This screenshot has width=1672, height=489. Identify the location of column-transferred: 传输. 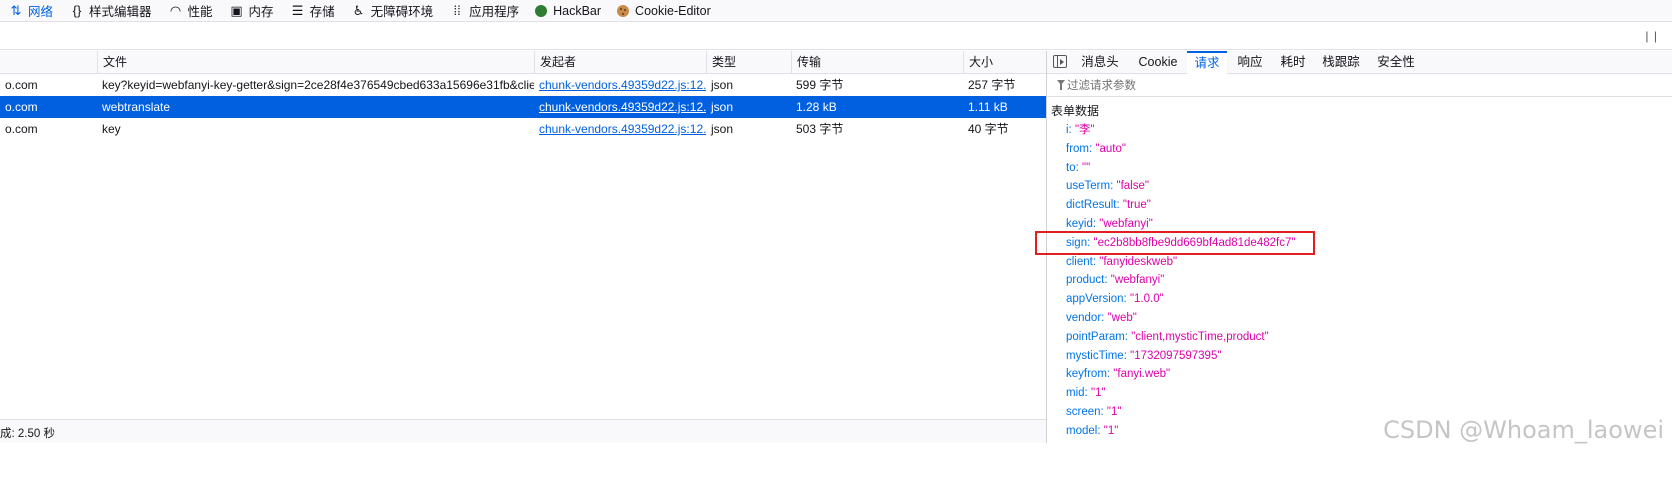
(877, 62).